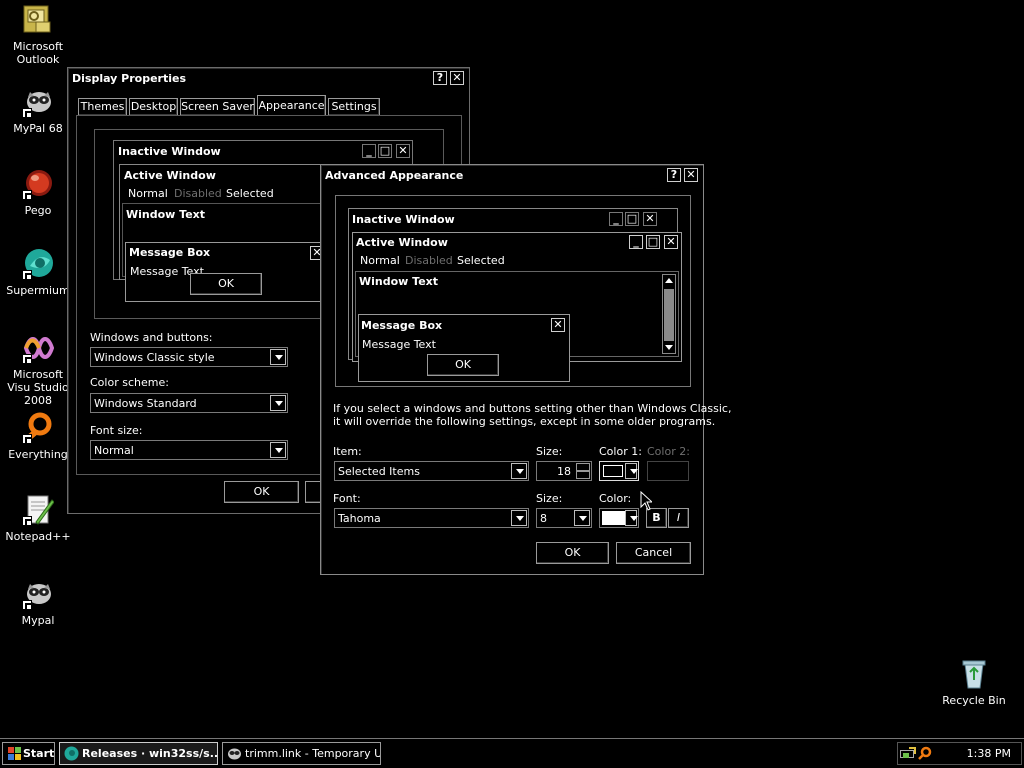 The height and width of the screenshot is (768, 1024). Describe the element at coordinates (268, 79) in the screenshot. I see `title-bar: Display Properties ? ✕` at that location.